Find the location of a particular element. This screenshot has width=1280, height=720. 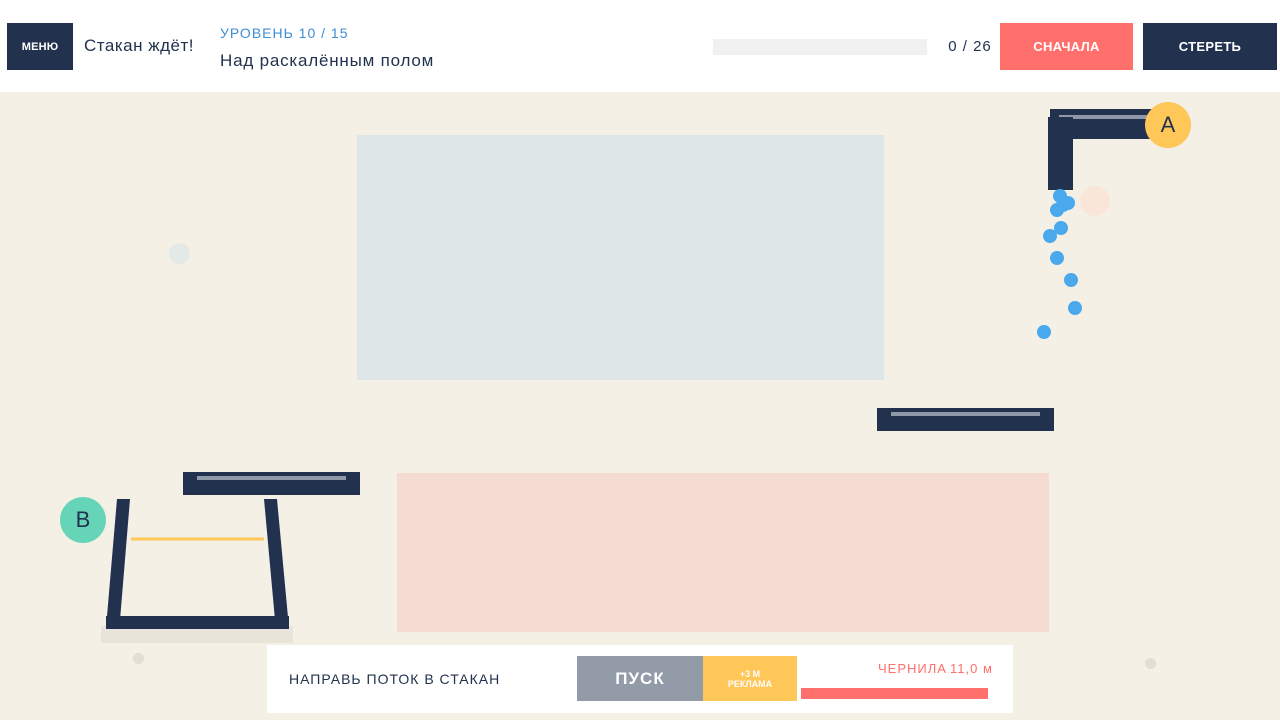

level-indicator: УРОВЕНЬ 10 / 15 is located at coordinates (284, 33).